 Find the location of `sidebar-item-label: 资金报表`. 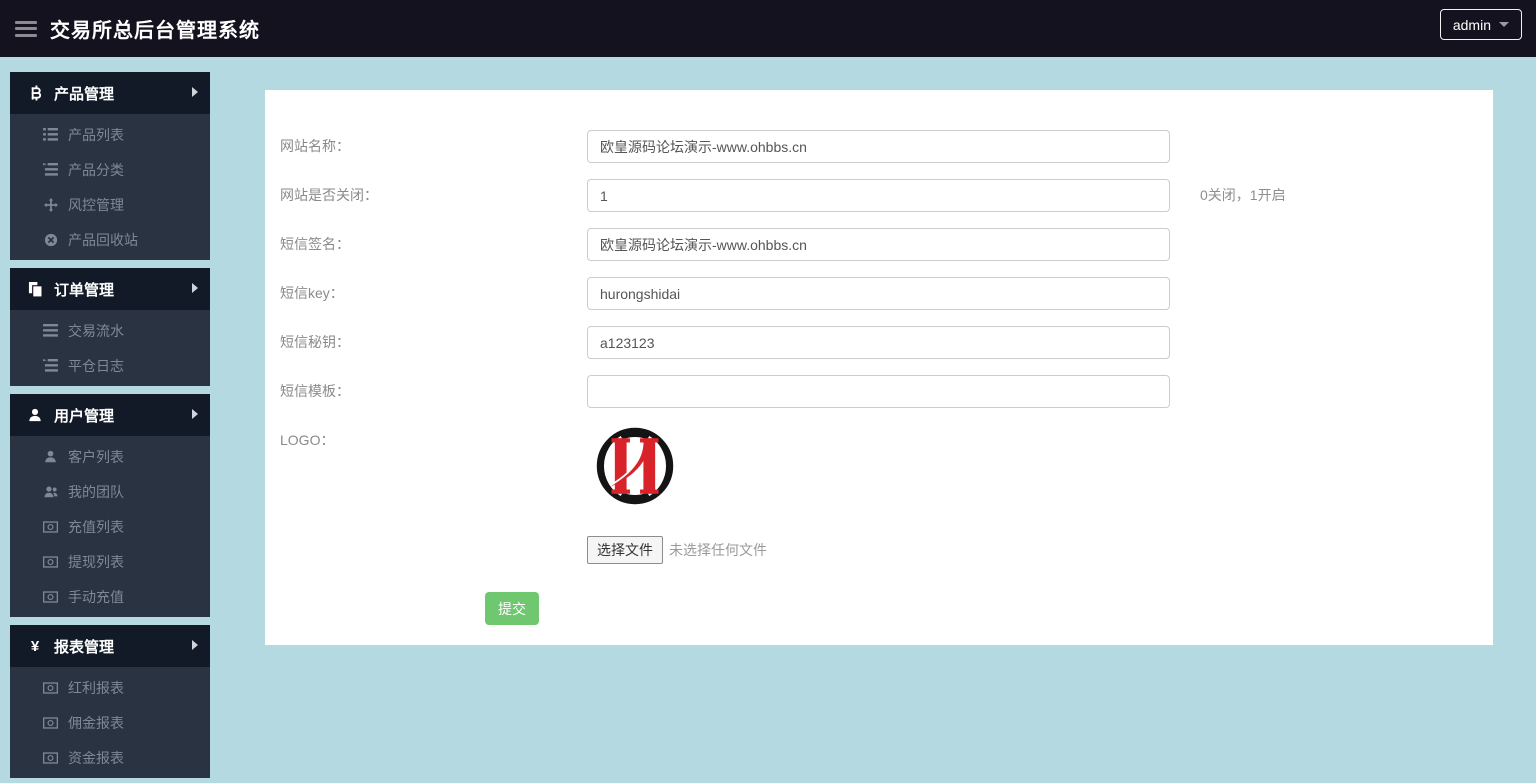

sidebar-item-label: 资金报表 is located at coordinates (96, 757).